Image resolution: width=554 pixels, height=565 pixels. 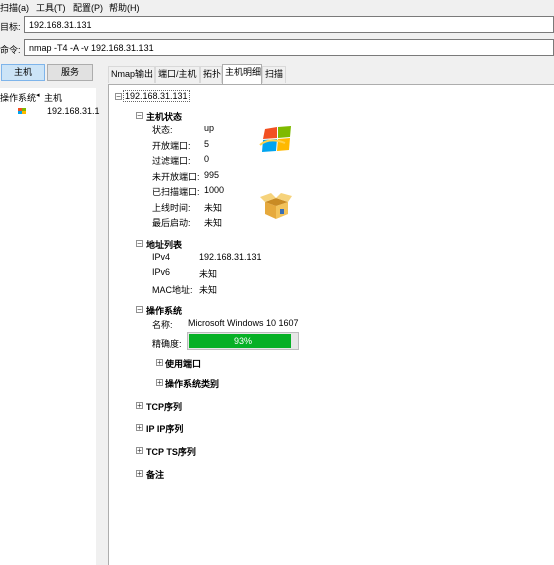 I want to click on uptime-label: 上线时间:, so click(x=171, y=208).